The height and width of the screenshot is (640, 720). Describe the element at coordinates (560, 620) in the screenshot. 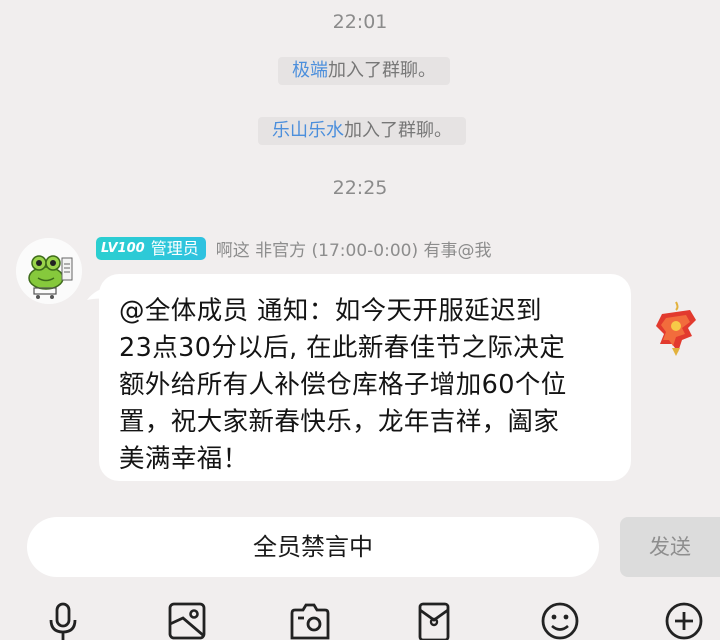

I see `emoji-icon` at that location.